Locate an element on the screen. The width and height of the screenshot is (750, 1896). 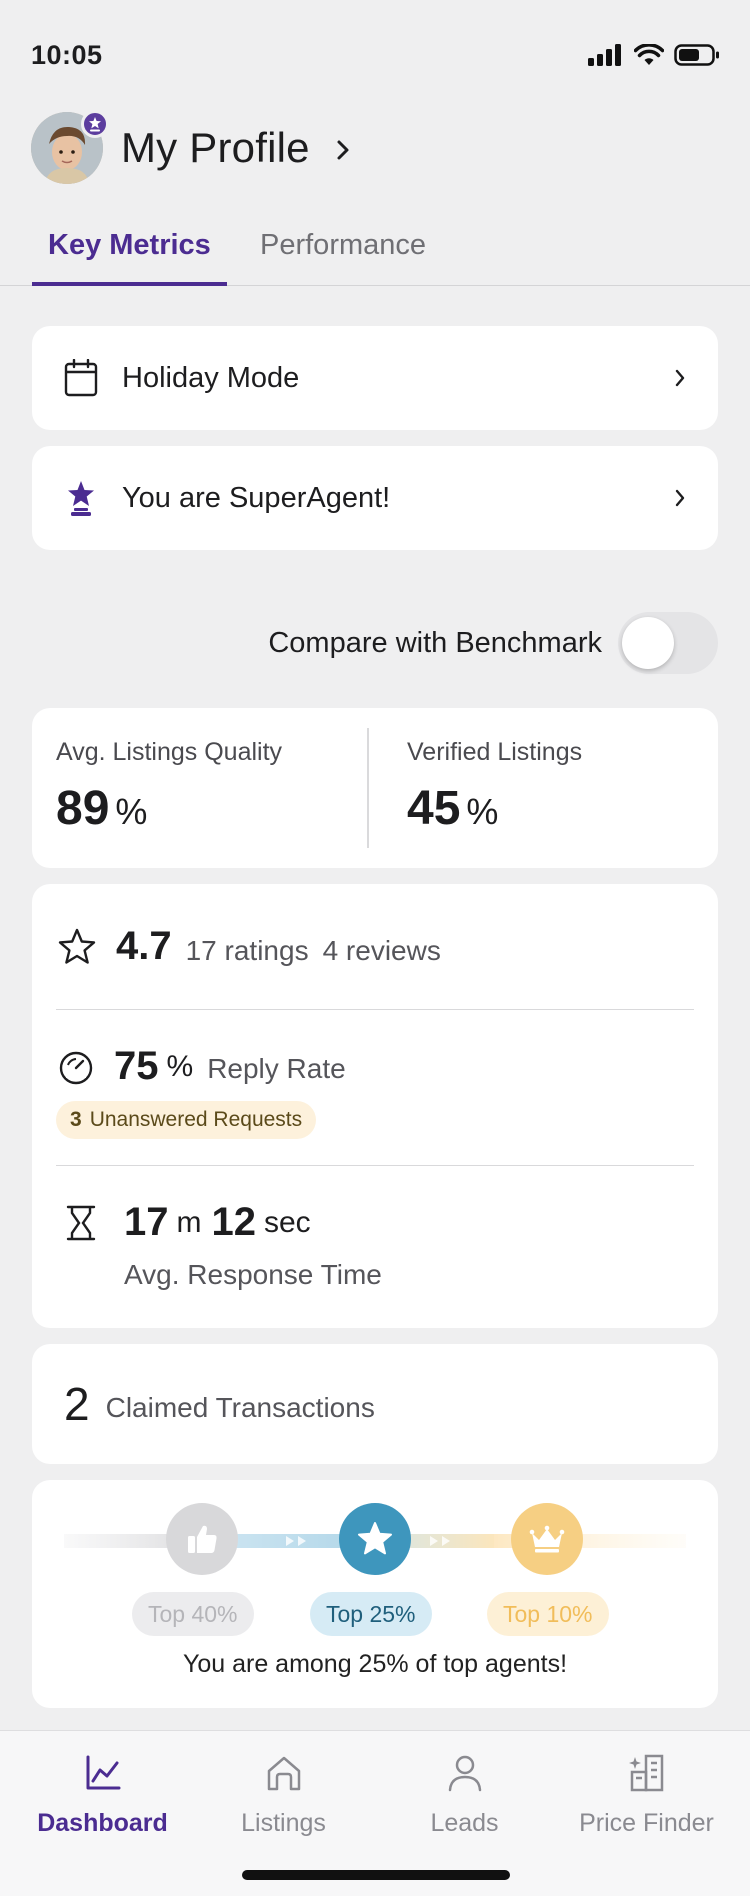
rating-row: 4.7 17 ratings 4 reviews is located at coordinates (375, 947).